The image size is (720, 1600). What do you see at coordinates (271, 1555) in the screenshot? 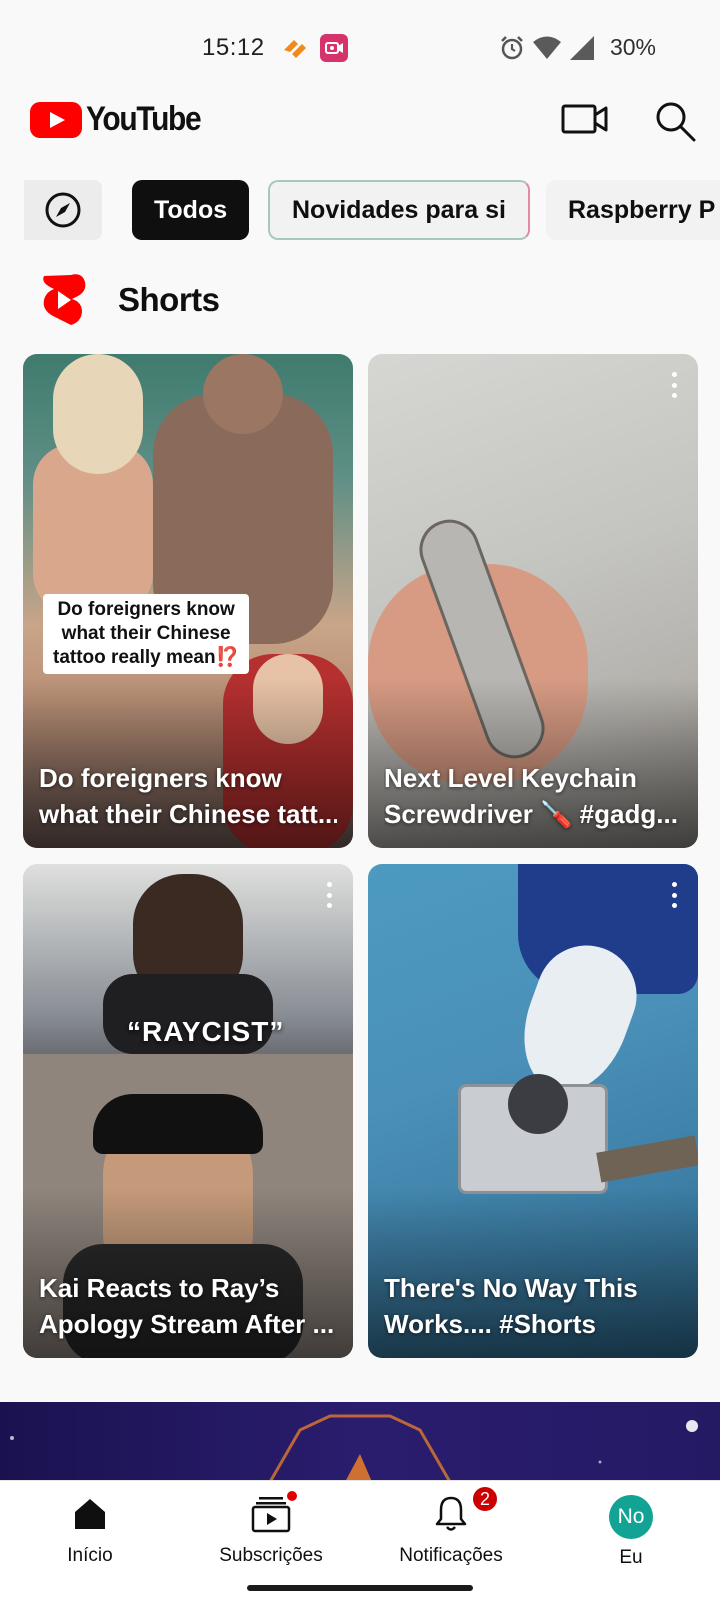
I see `nav-label: Subscrições` at bounding box center [271, 1555].